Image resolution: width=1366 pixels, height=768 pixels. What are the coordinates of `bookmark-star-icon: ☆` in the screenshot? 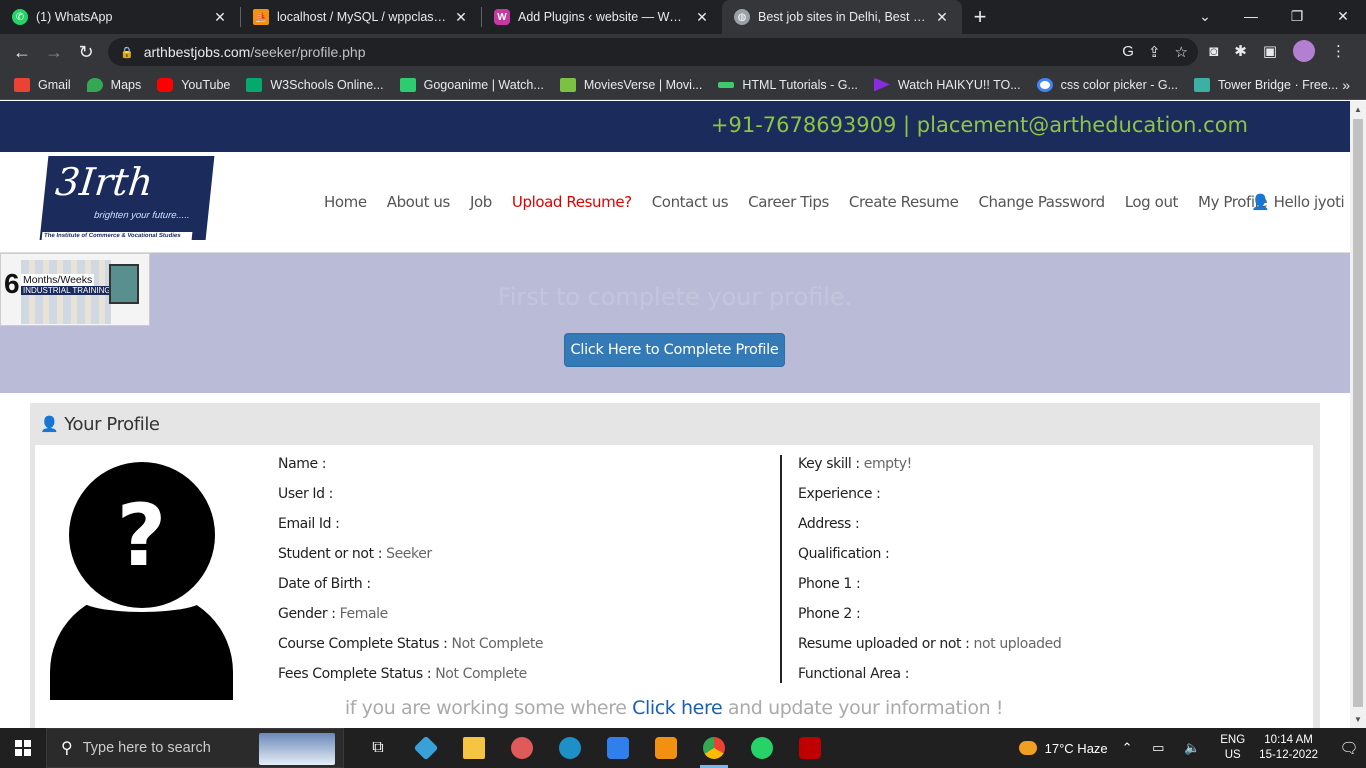 It's located at (1181, 52).